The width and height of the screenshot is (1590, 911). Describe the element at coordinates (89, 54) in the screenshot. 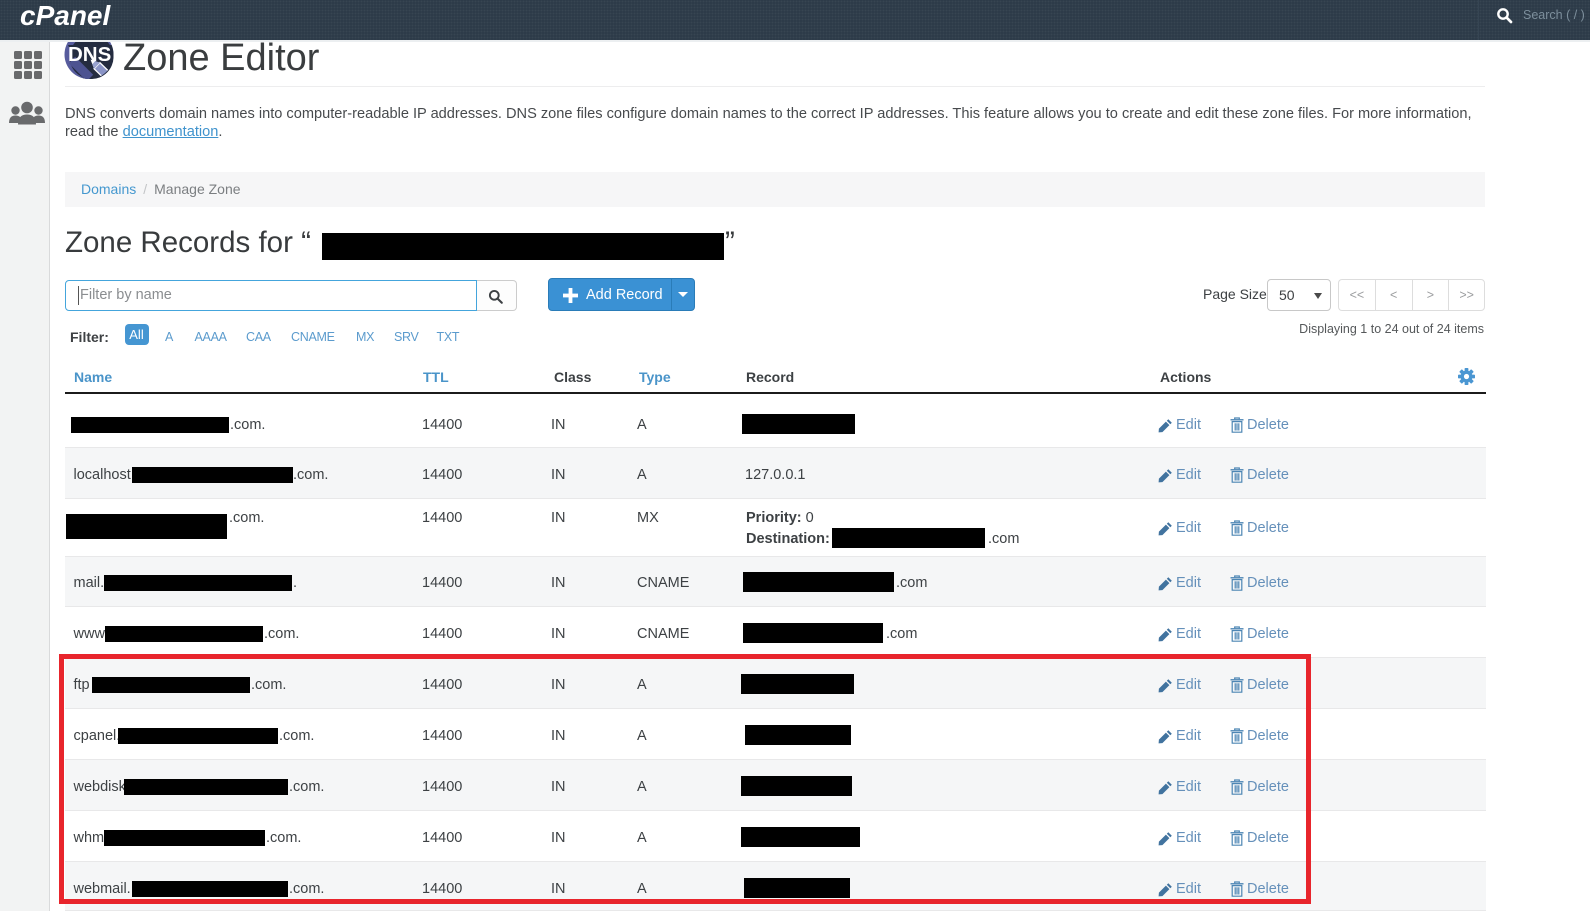

I see `svg-text: DNS` at that location.